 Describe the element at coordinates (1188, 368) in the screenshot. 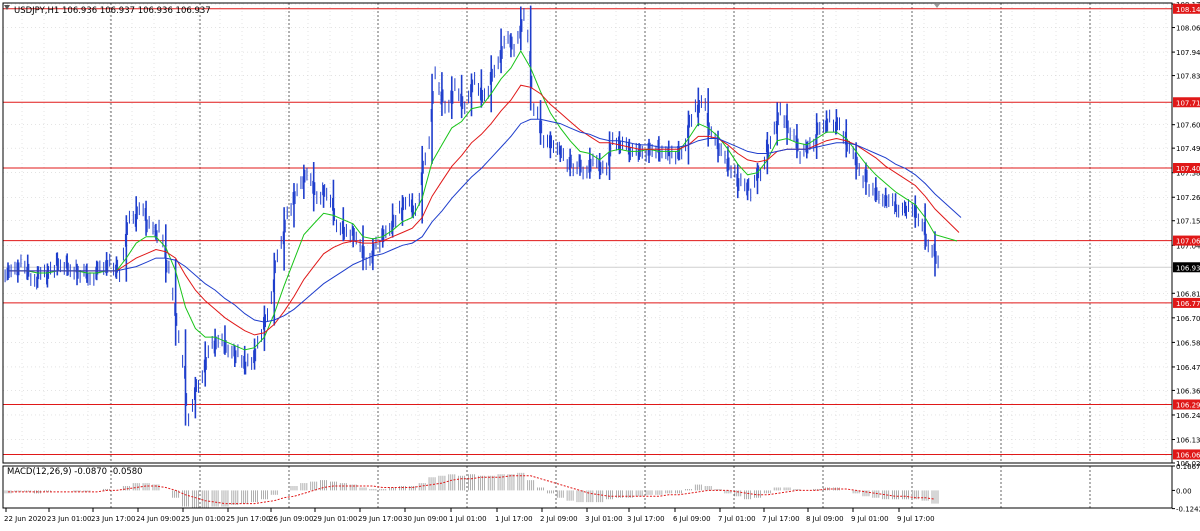

I see `y-axis-tick-label: 106.470` at that location.